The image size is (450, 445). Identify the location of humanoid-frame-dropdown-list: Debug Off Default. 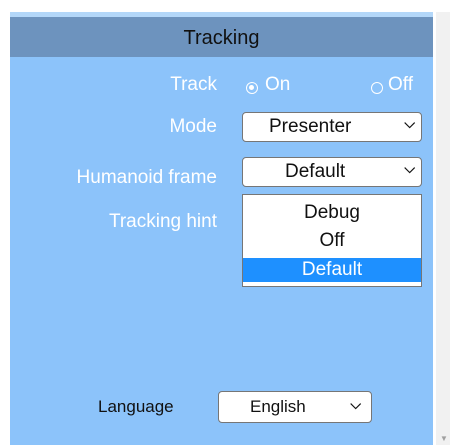
(332, 240).